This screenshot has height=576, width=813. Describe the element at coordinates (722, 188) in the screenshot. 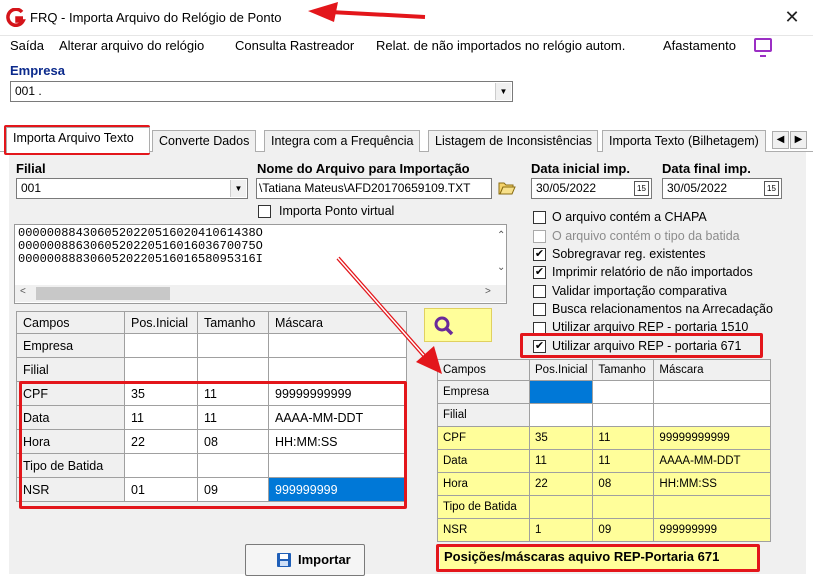

I see `data-final-input: 30/05/2022 15` at that location.